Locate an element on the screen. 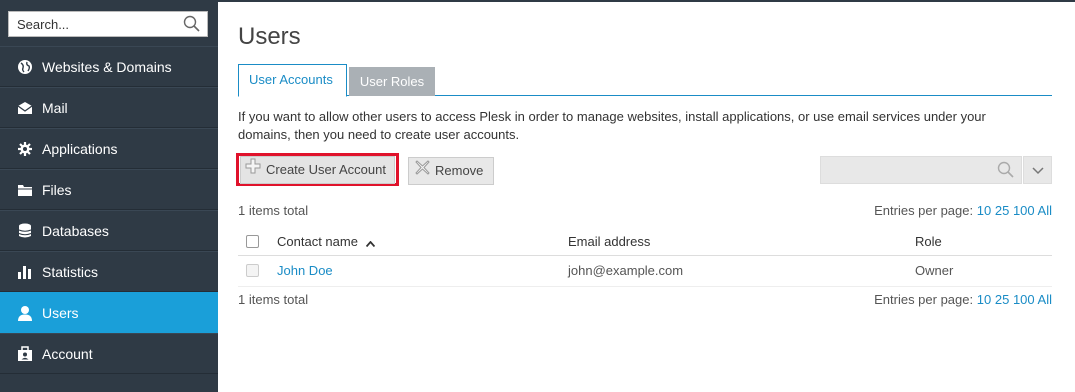 The width and height of the screenshot is (1075, 392). remove-button: Remove is located at coordinates (451, 171).